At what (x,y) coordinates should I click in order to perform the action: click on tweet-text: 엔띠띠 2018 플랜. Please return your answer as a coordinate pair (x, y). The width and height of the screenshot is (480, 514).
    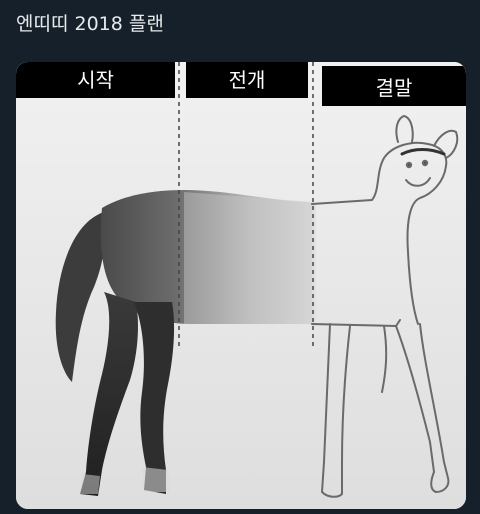
    Looking at the image, I should click on (90, 24).